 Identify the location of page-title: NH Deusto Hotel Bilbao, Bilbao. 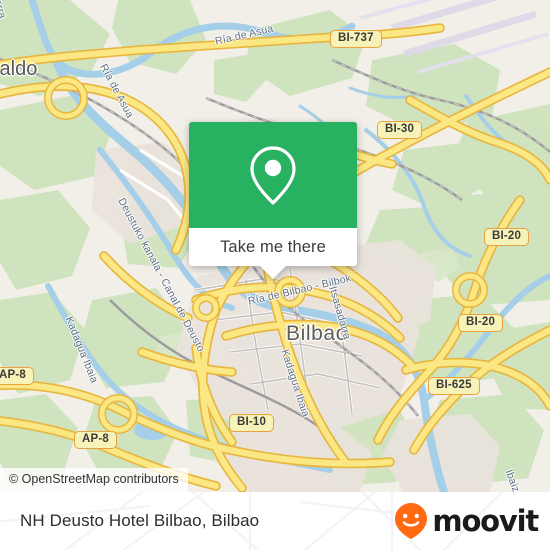
(140, 520).